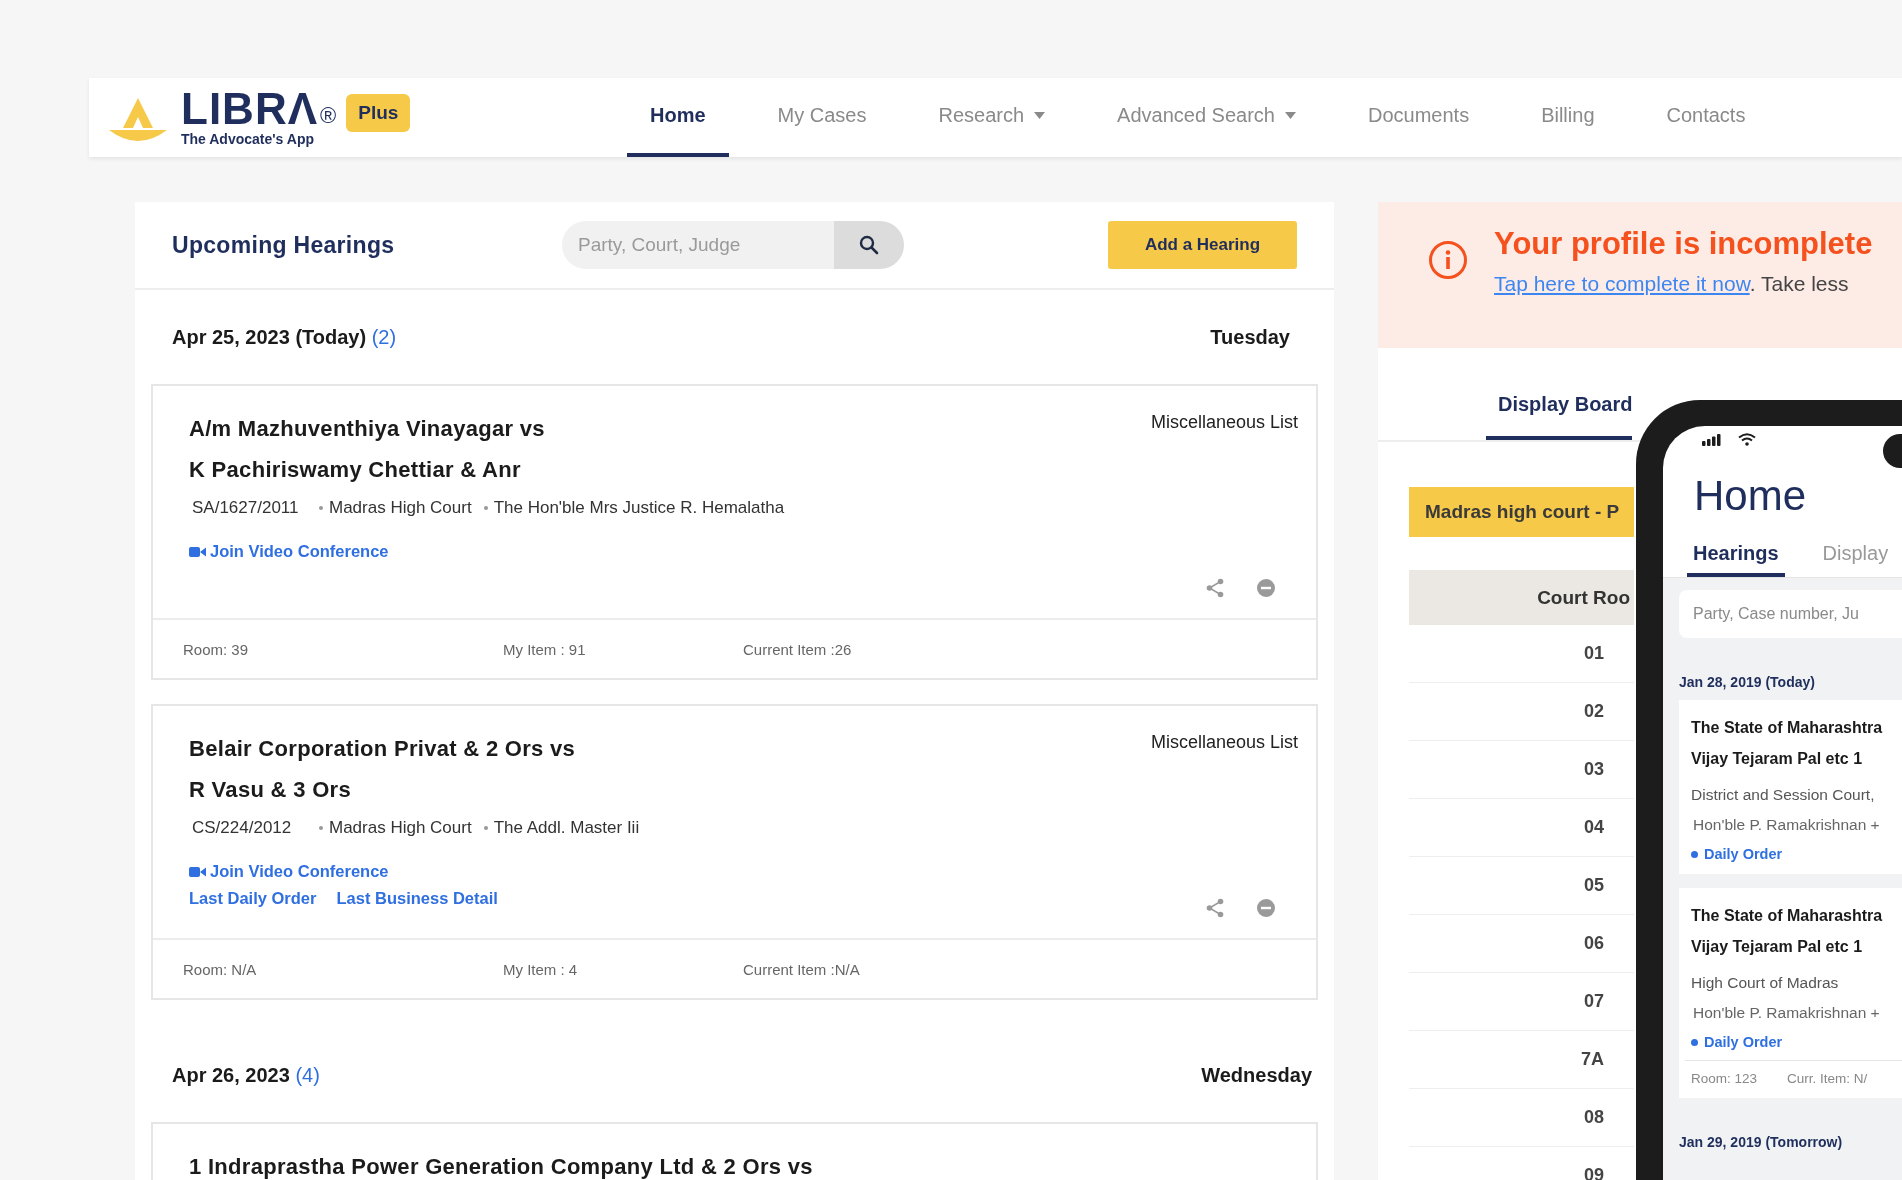  What do you see at coordinates (242, 828) in the screenshot?
I see `case-number: CS/224/2012` at bounding box center [242, 828].